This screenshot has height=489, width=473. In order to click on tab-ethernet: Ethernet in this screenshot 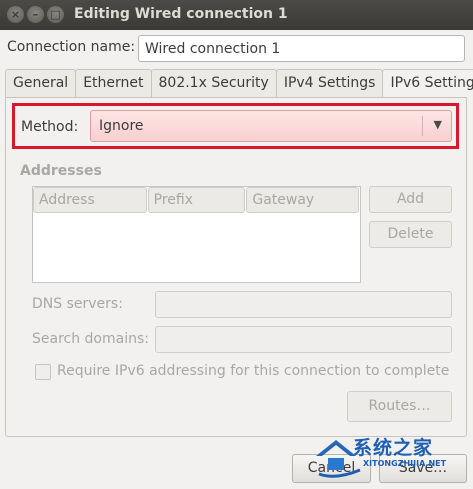, I will do `click(113, 83)`.